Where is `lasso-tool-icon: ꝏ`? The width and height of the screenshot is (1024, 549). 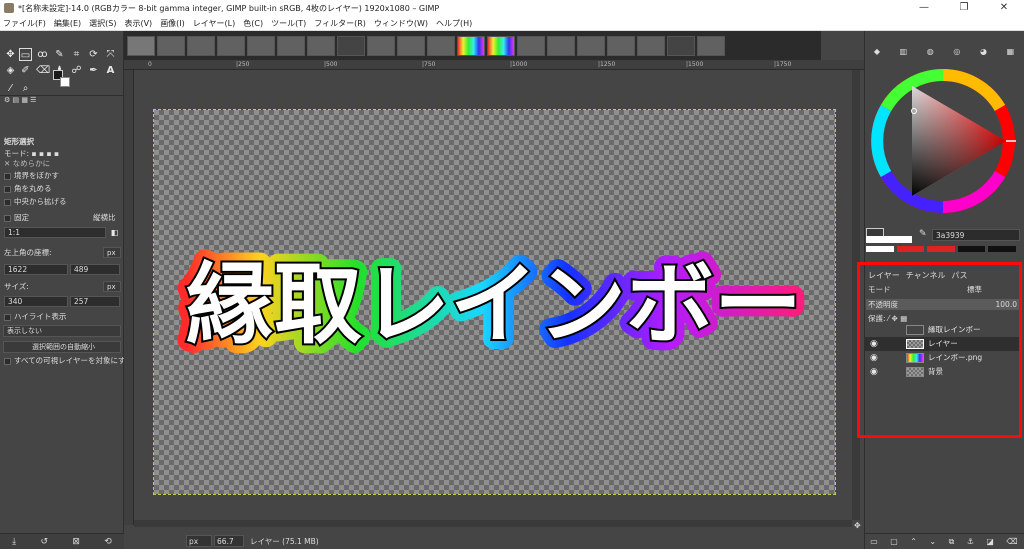
lasso-tool-icon: ꝏ is located at coordinates (42, 54).